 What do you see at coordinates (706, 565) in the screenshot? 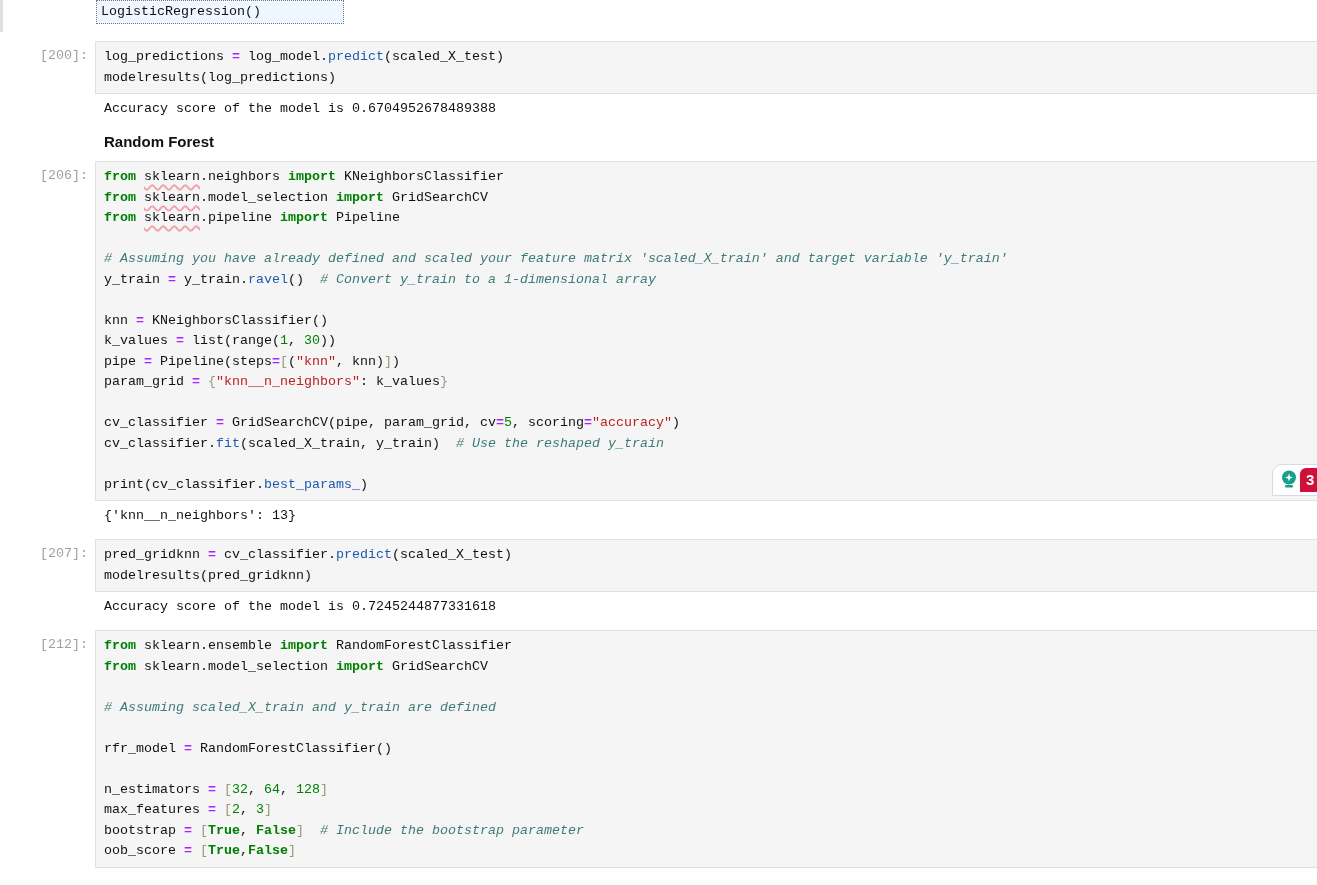
I see `code-editor: pred_gridknn = cv_classifier.predict(scaled_X_test) modelresults(pred_gridknn)` at bounding box center [706, 565].